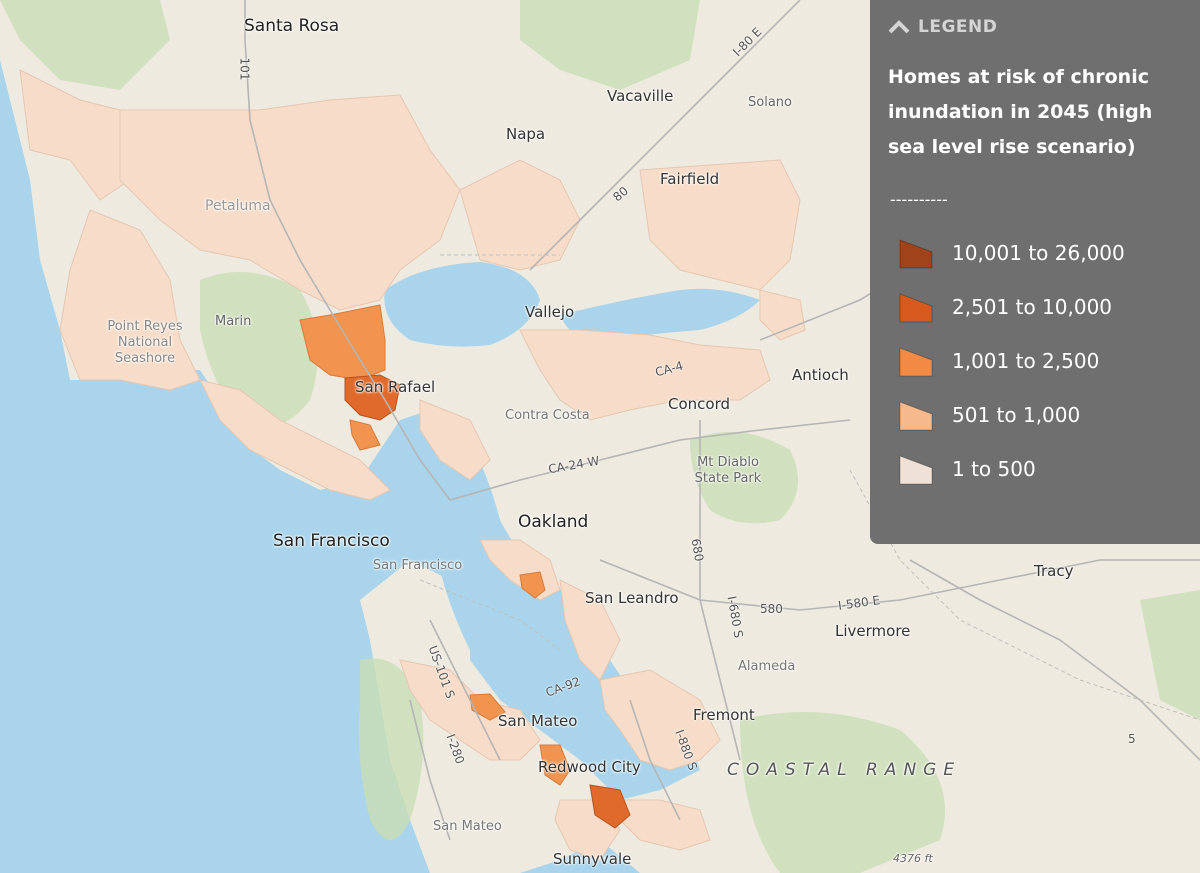 The image size is (1200, 873). What do you see at coordinates (1032, 307) in the screenshot?
I see `legend-item-label: 2,501 to 10,000` at bounding box center [1032, 307].